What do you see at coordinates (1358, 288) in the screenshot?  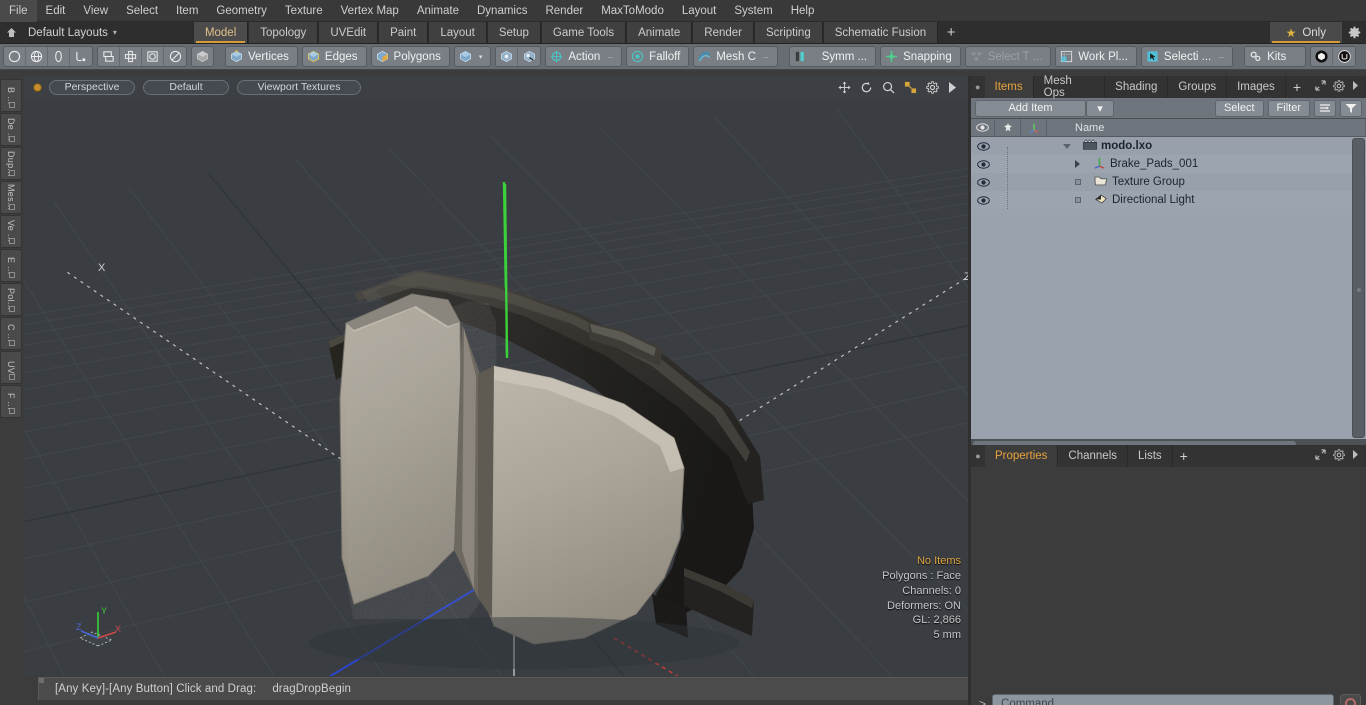 I see `item-tree-vertical-scrollbar` at bounding box center [1358, 288].